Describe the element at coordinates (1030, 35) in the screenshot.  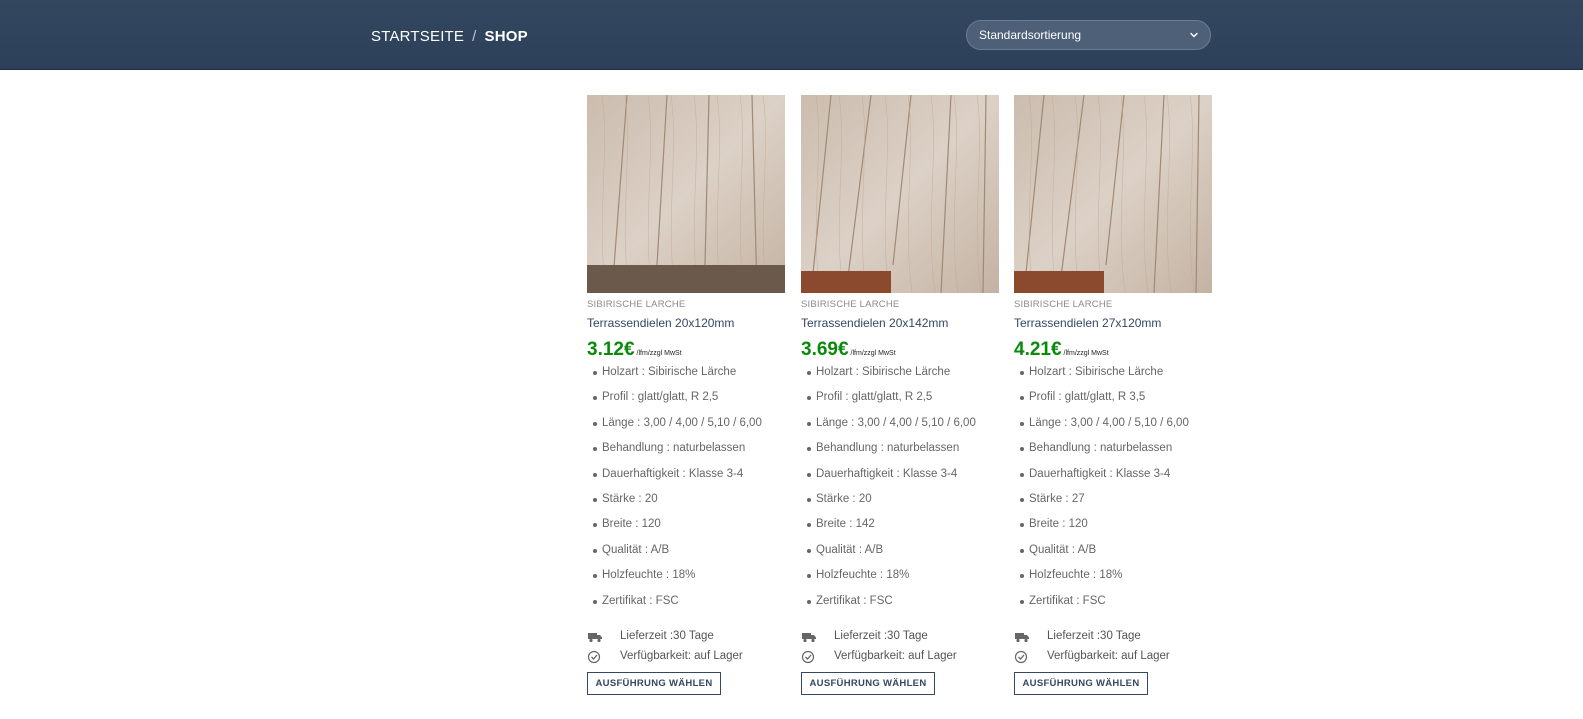
I see `sort-order-value: Standardsortierung` at that location.